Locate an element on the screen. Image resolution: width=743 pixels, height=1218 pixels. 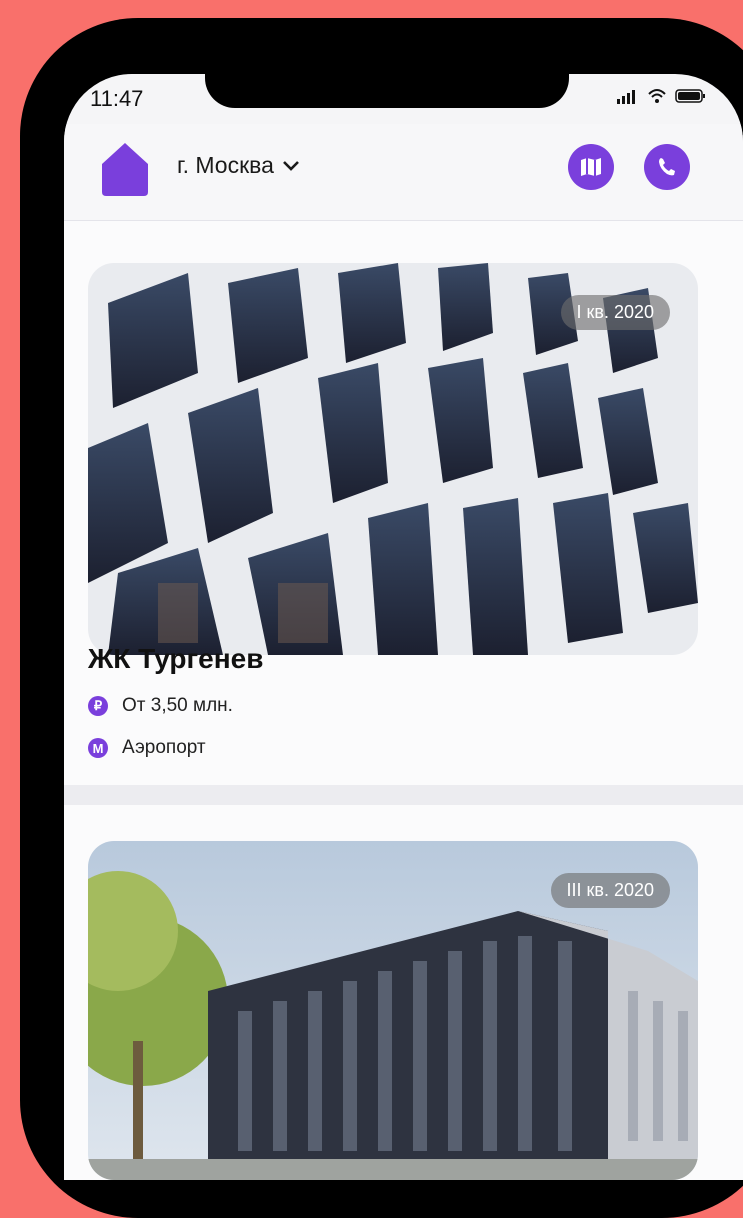
notch is located at coordinates (387, 91).